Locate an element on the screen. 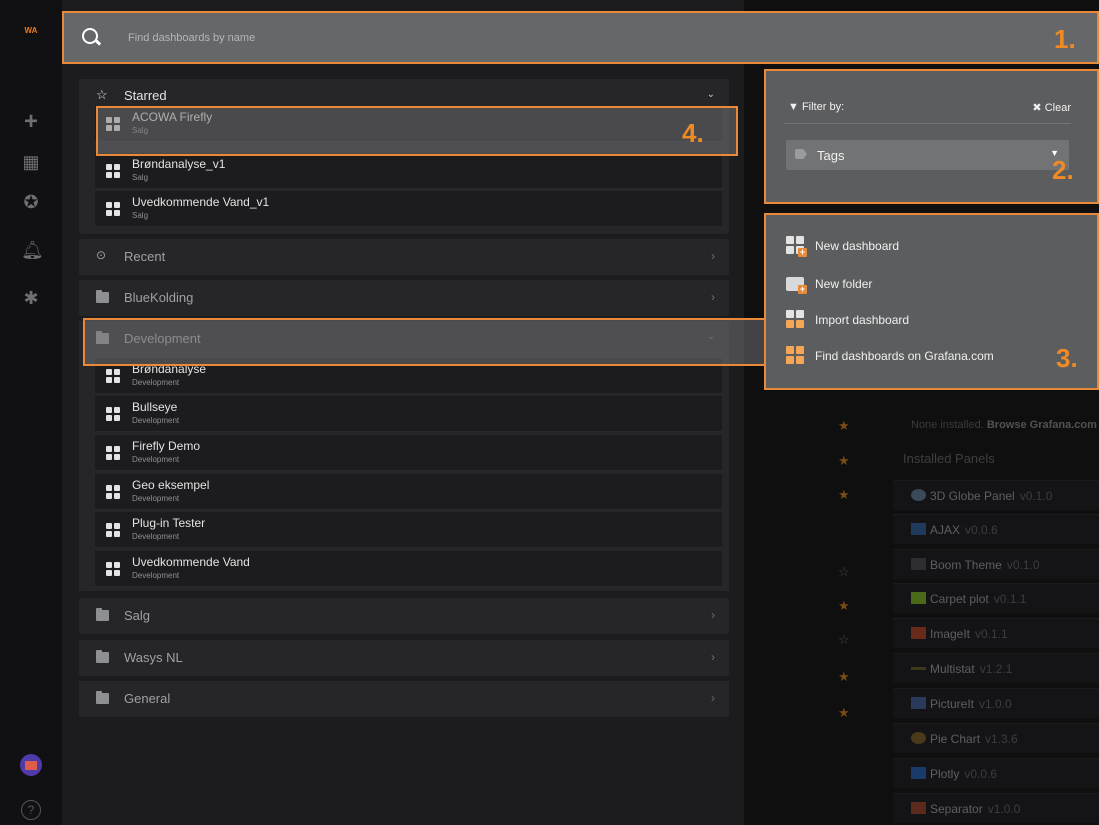 The height and width of the screenshot is (825, 1099). link-label: Import dashboard is located at coordinates (862, 320).